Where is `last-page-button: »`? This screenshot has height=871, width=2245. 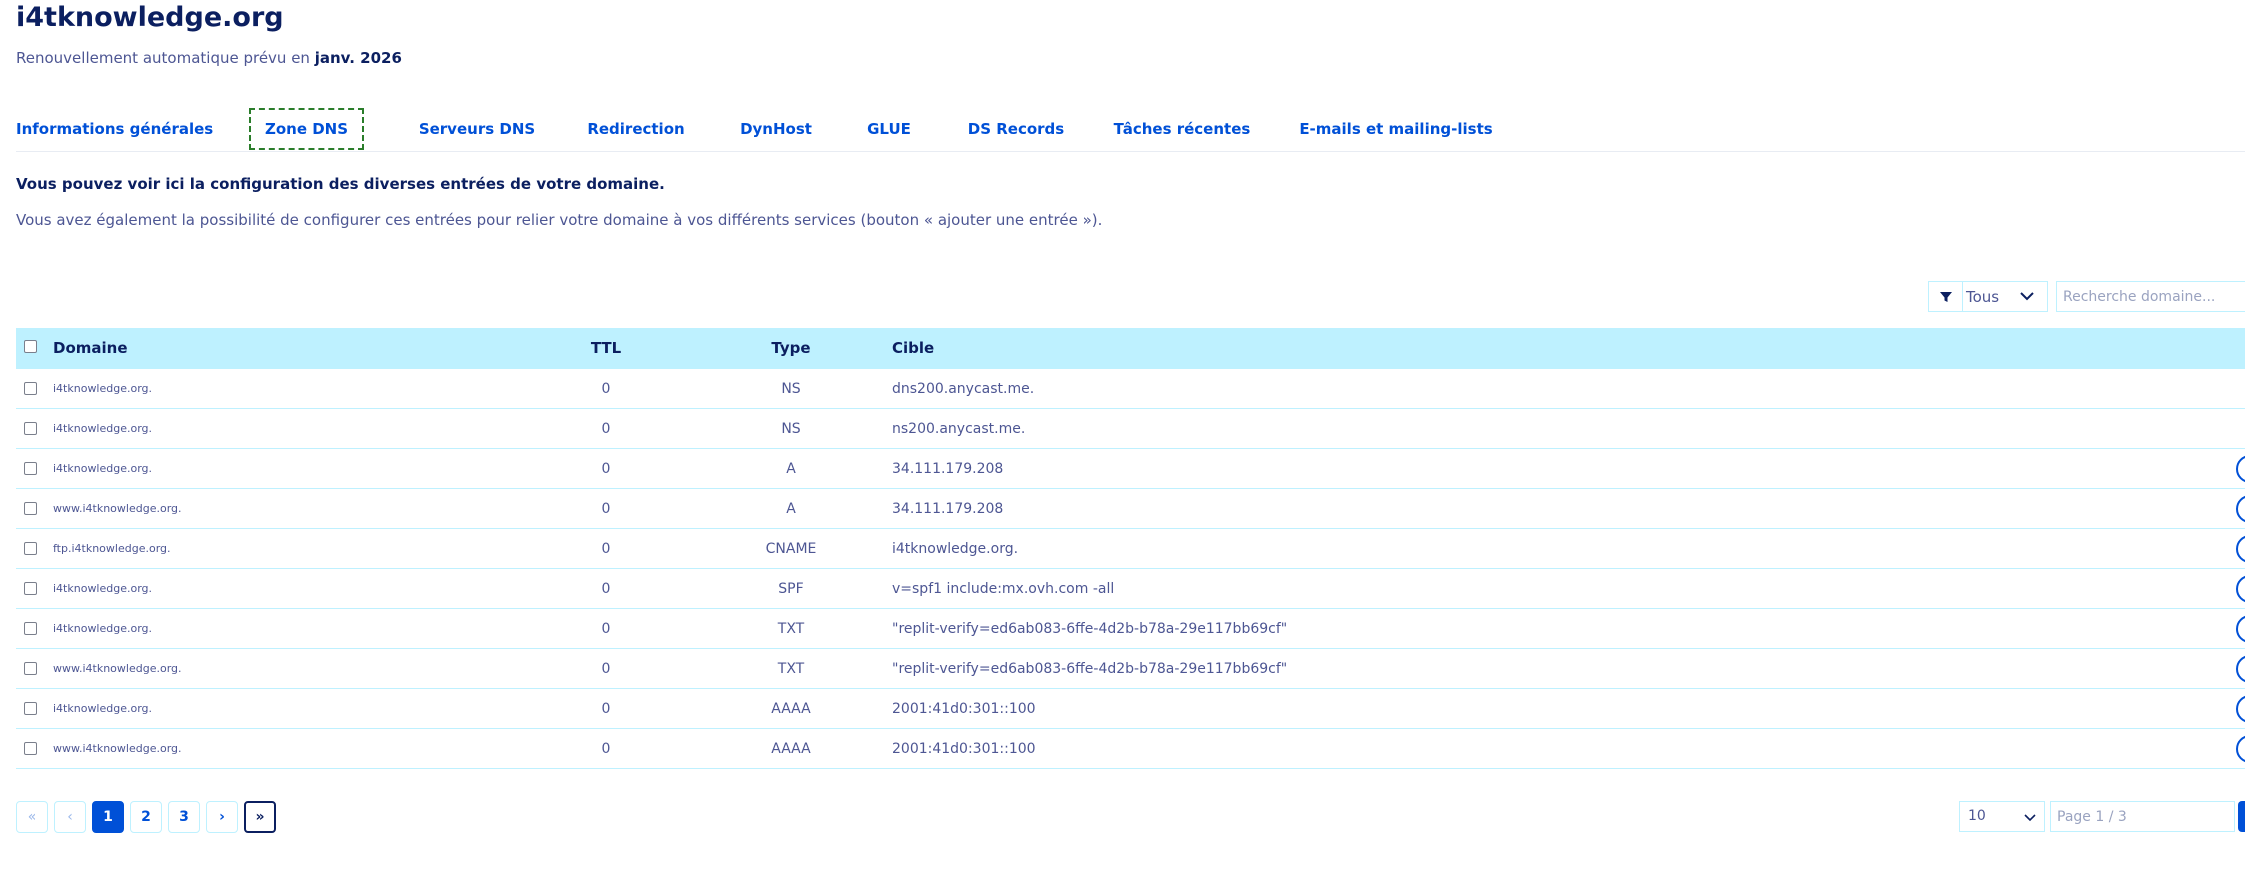
last-page-button: » is located at coordinates (260, 817).